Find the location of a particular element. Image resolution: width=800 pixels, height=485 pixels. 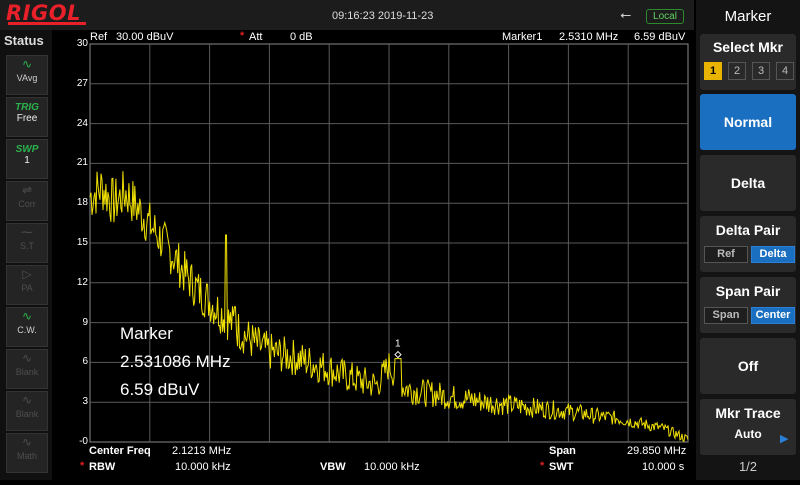

y-tick-label: 15 is located at coordinates (82, 242).